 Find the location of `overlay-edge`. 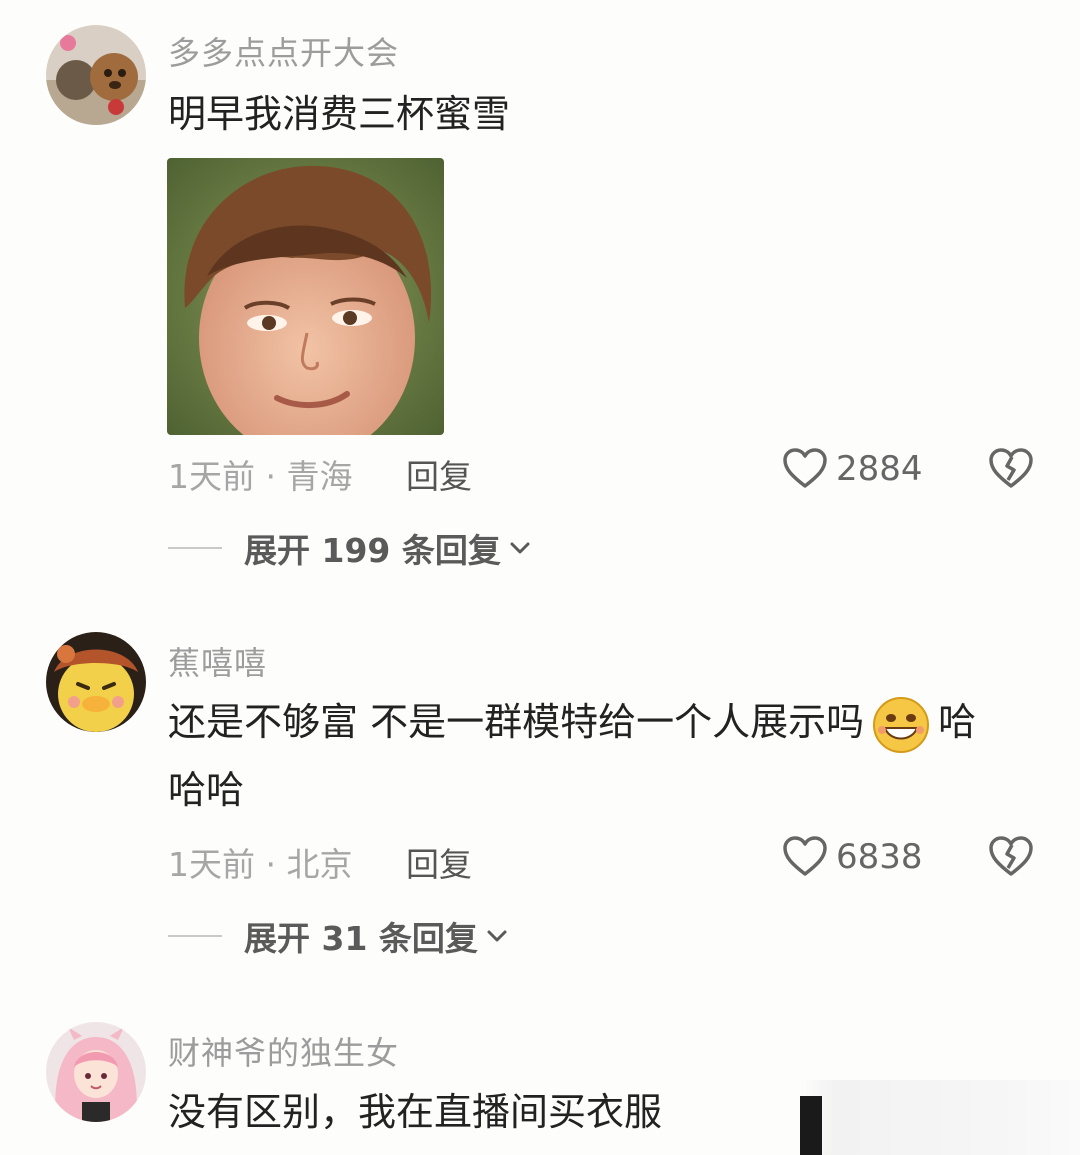

overlay-edge is located at coordinates (811, 1125).